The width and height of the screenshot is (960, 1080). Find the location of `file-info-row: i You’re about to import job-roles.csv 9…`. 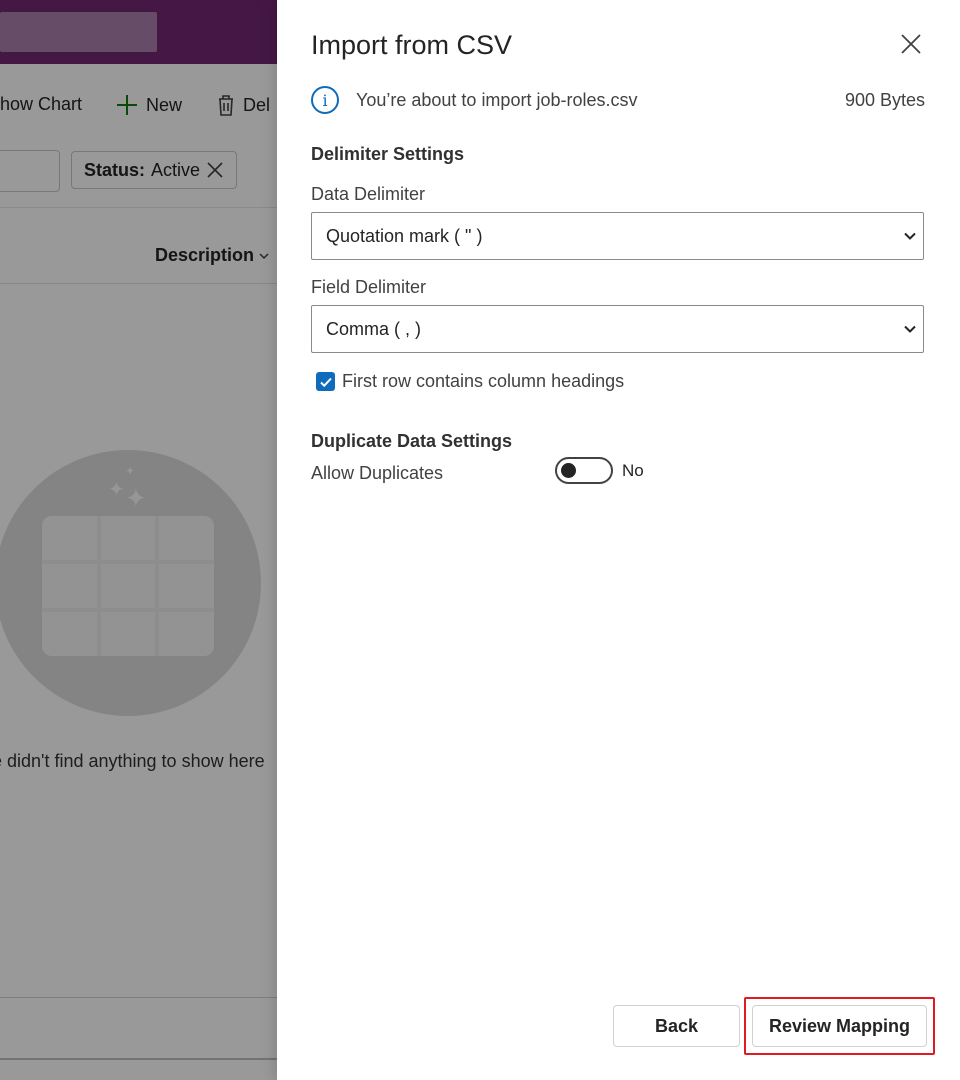

file-info-row: i You’re about to import job-roles.csv 9… is located at coordinates (618, 100).